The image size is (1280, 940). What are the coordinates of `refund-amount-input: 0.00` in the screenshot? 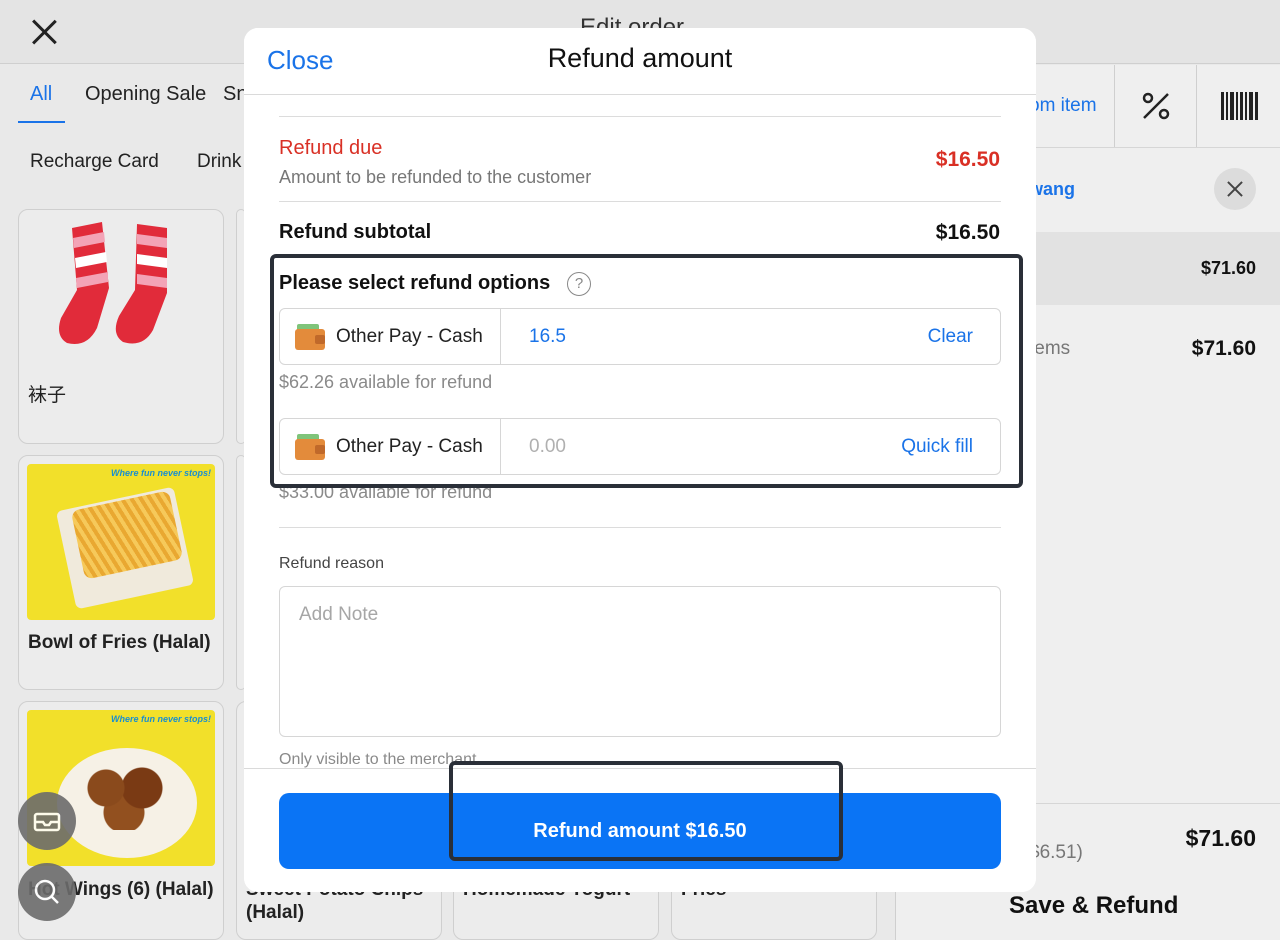 It's located at (547, 447).